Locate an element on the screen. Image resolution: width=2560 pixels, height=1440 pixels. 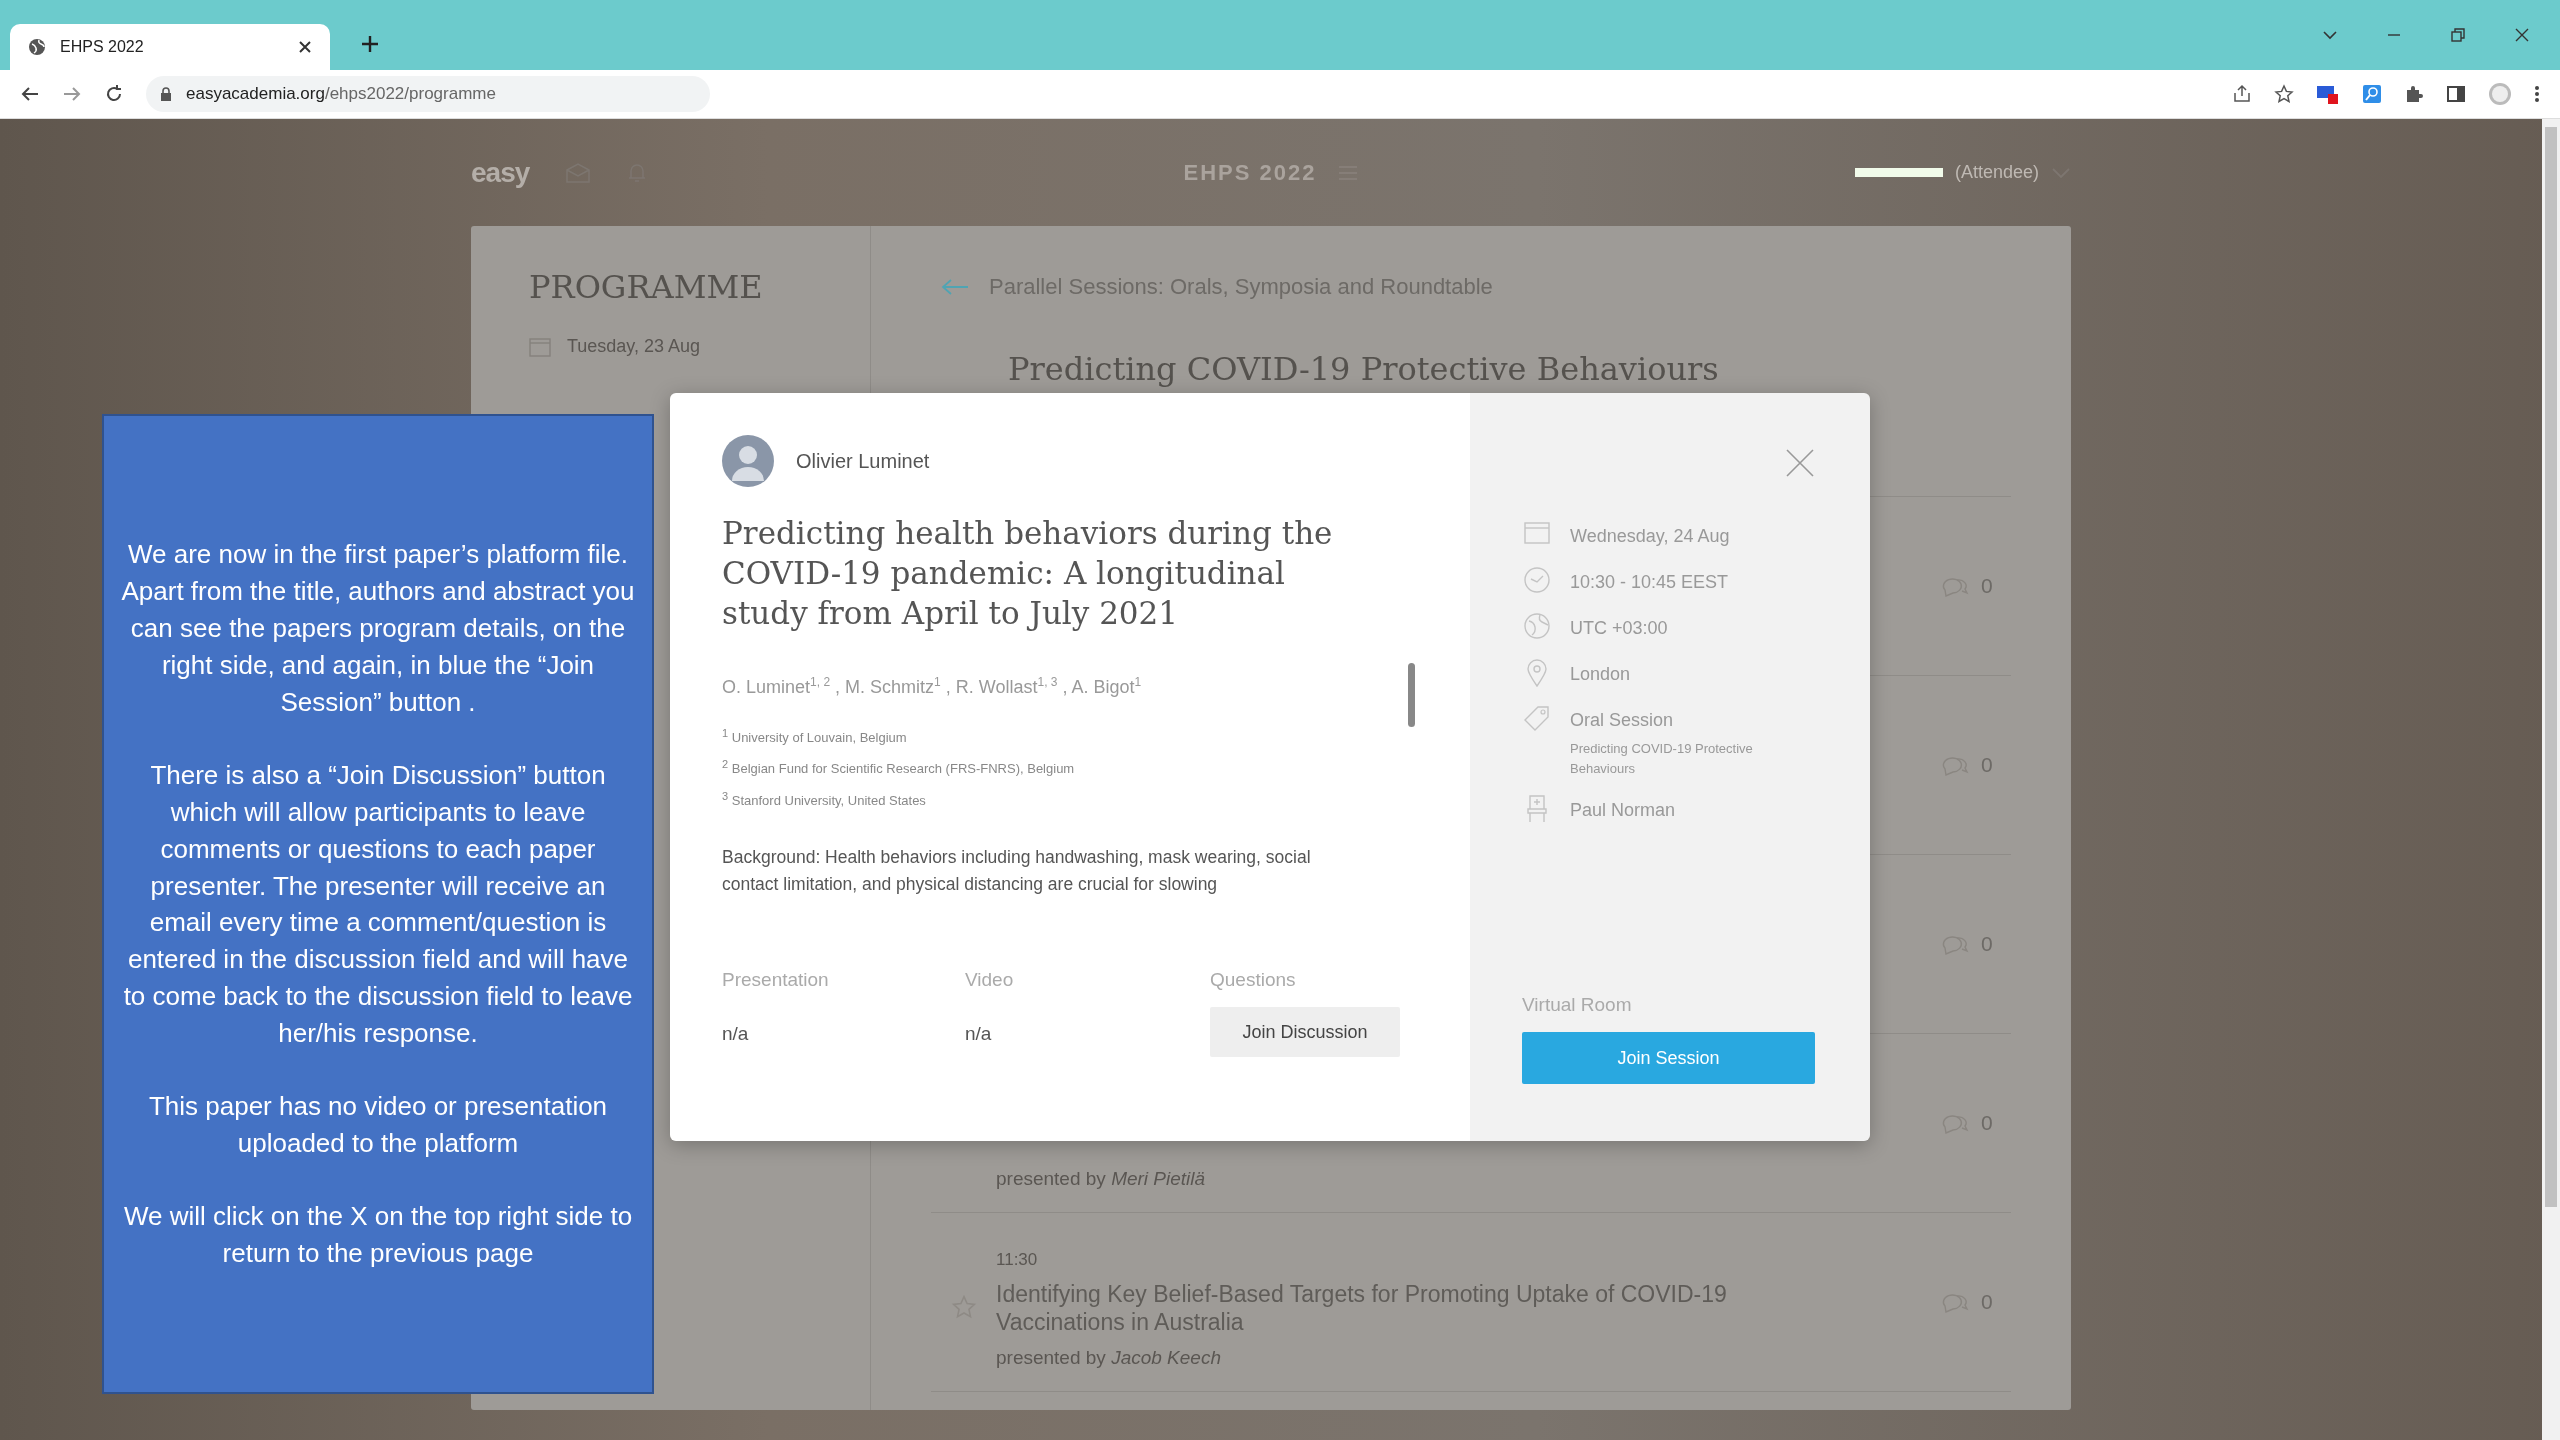
avatar-silhouette is located at coordinates (748, 461).